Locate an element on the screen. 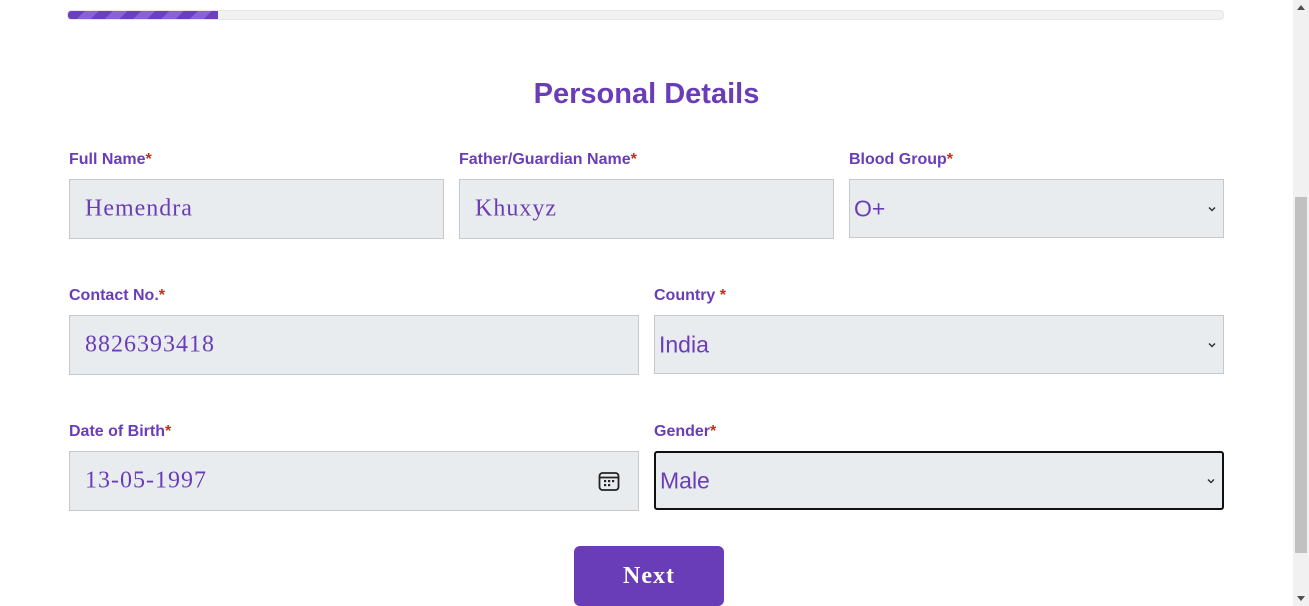 The image size is (1309, 606). page-title: Personal Details is located at coordinates (646, 94).